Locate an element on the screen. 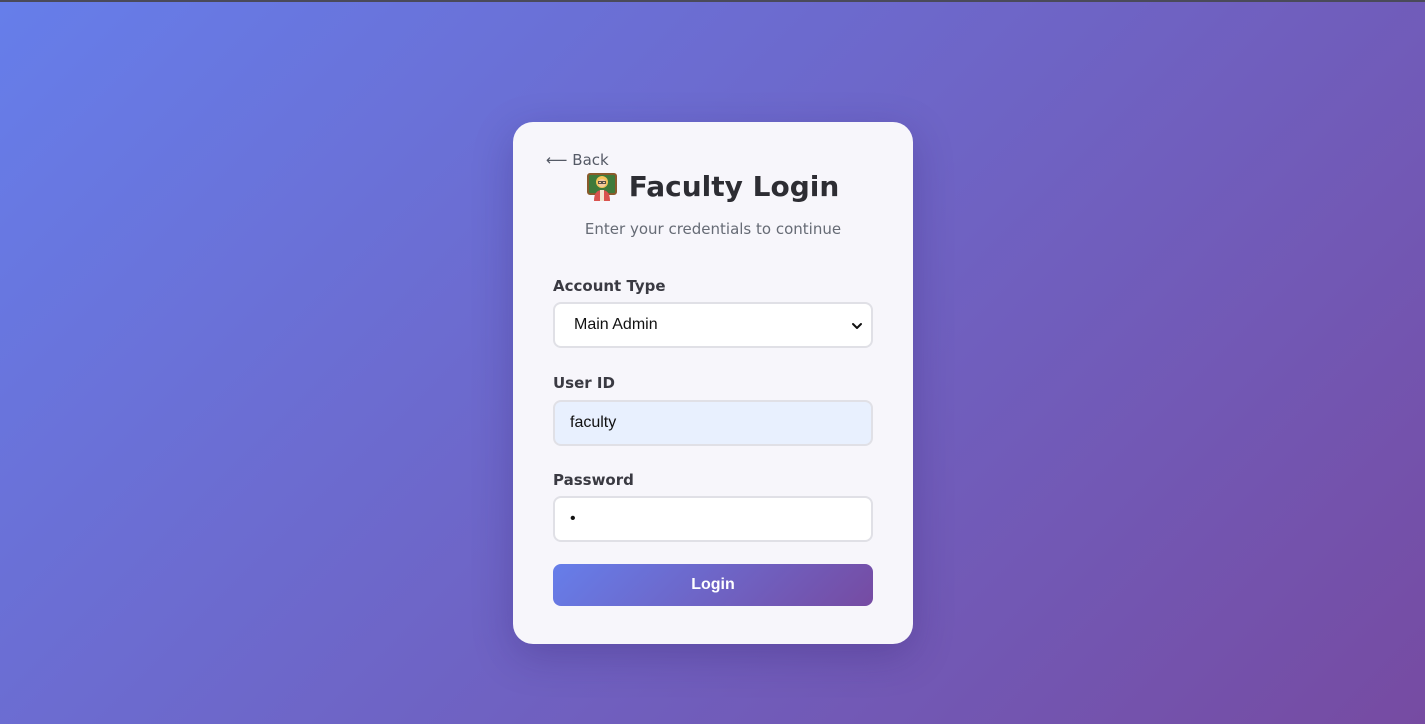 This screenshot has width=1425, height=724. user-id-input: faculty is located at coordinates (713, 423).